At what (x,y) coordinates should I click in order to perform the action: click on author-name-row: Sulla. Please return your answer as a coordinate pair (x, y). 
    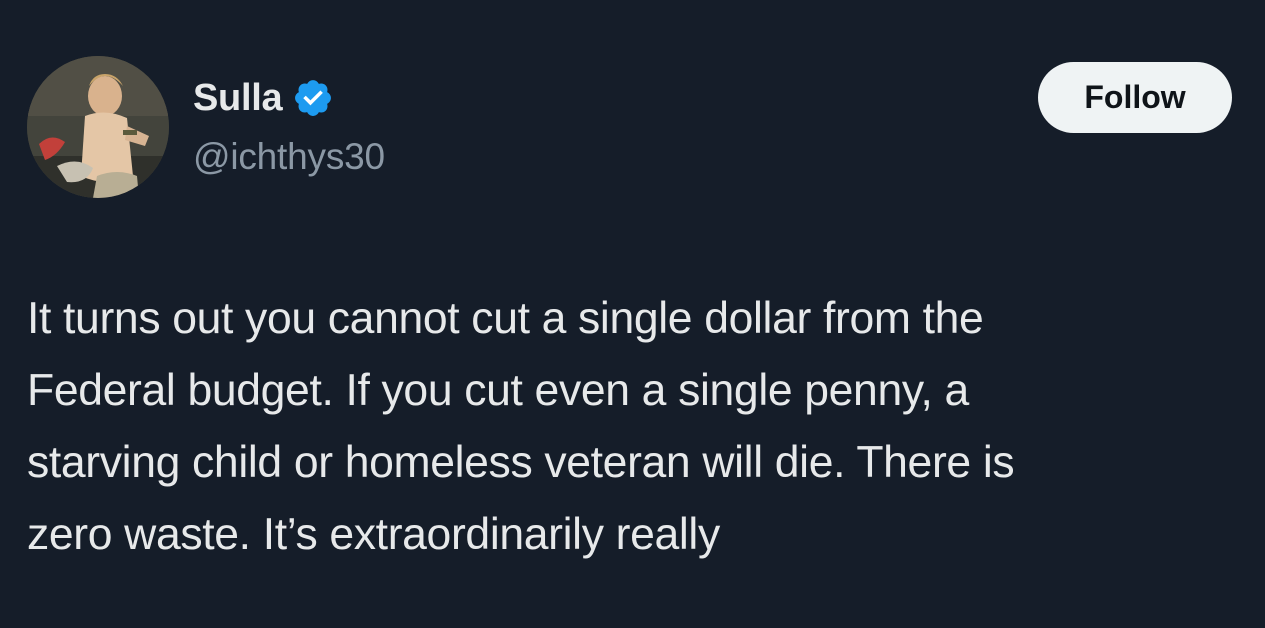
    Looking at the image, I should click on (263, 98).